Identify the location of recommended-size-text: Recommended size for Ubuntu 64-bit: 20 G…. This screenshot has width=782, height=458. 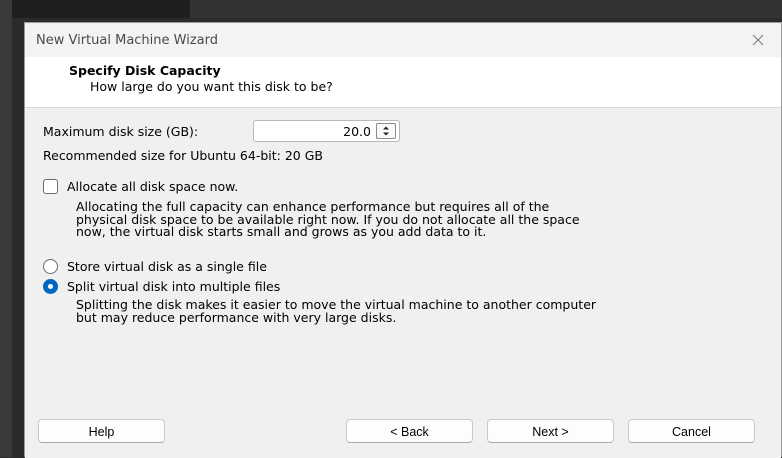
(183, 155).